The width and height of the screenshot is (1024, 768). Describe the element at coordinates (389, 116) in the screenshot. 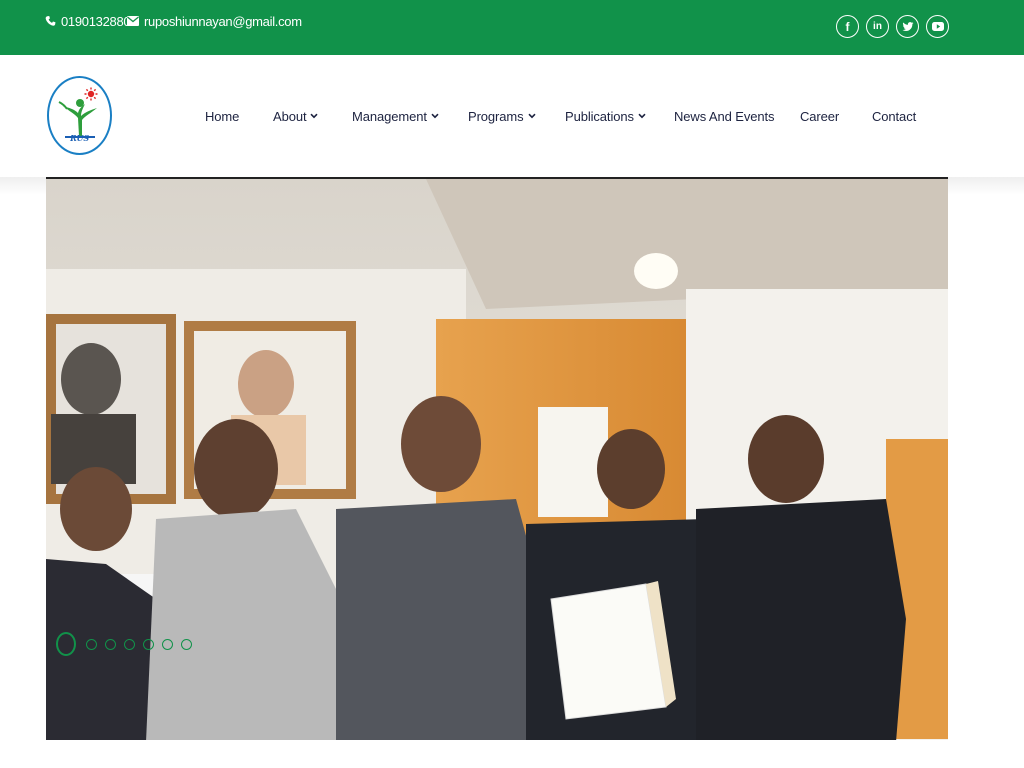

I see `nav-label: Management` at that location.